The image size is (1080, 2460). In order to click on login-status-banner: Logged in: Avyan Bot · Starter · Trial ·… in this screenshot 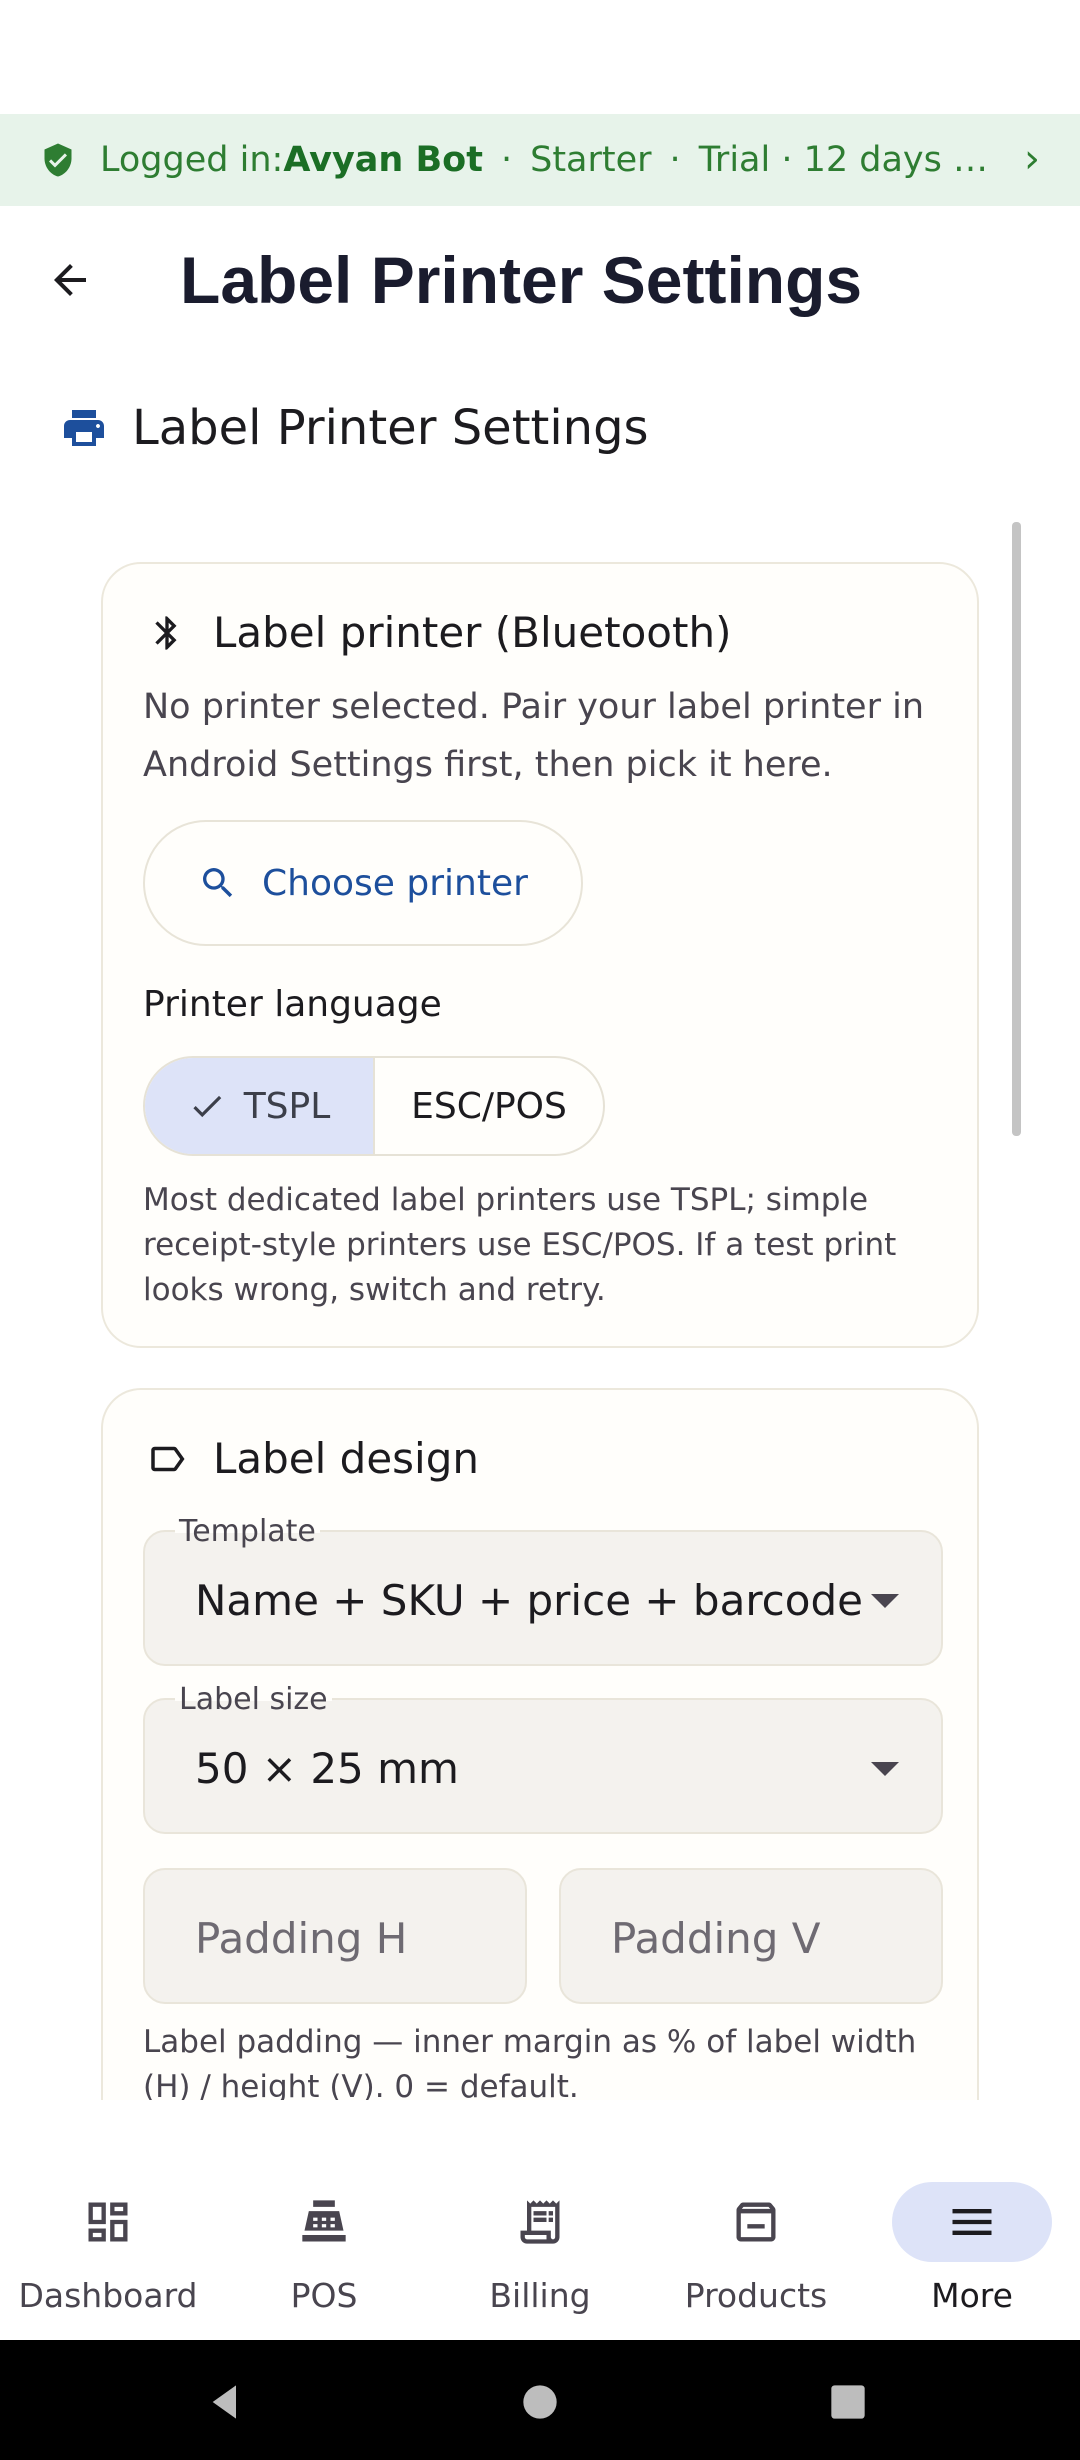, I will do `click(540, 160)`.